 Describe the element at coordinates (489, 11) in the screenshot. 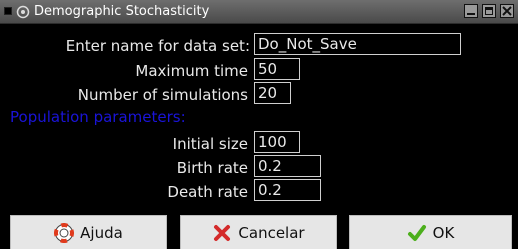

I see `maximize-button` at that location.